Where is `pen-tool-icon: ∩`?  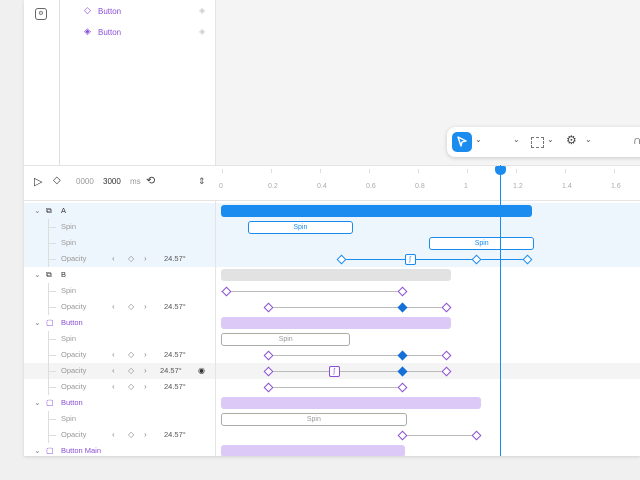 pen-tool-icon: ∩ is located at coordinates (636, 140).